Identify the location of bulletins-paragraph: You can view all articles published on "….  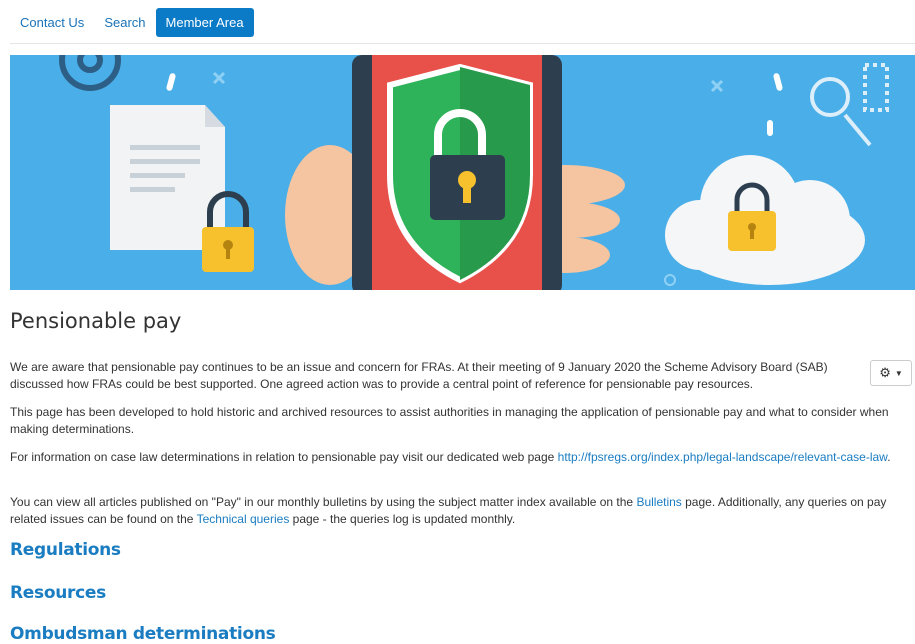
(460, 511).